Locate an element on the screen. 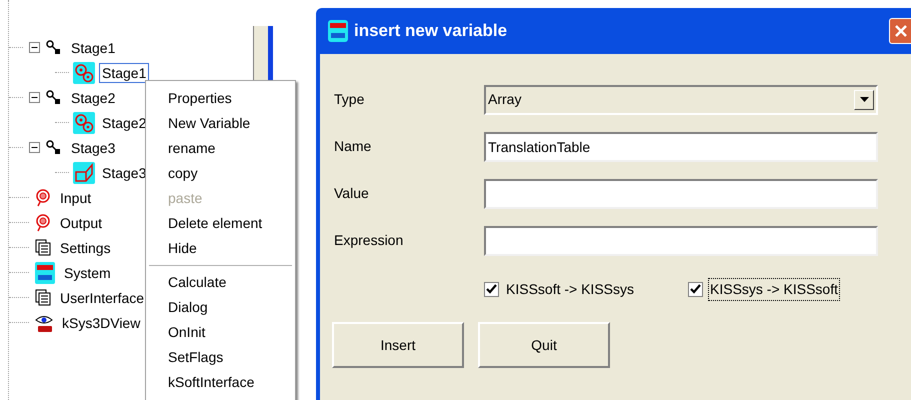 This screenshot has width=911, height=400. field-label: Value is located at coordinates (352, 193).